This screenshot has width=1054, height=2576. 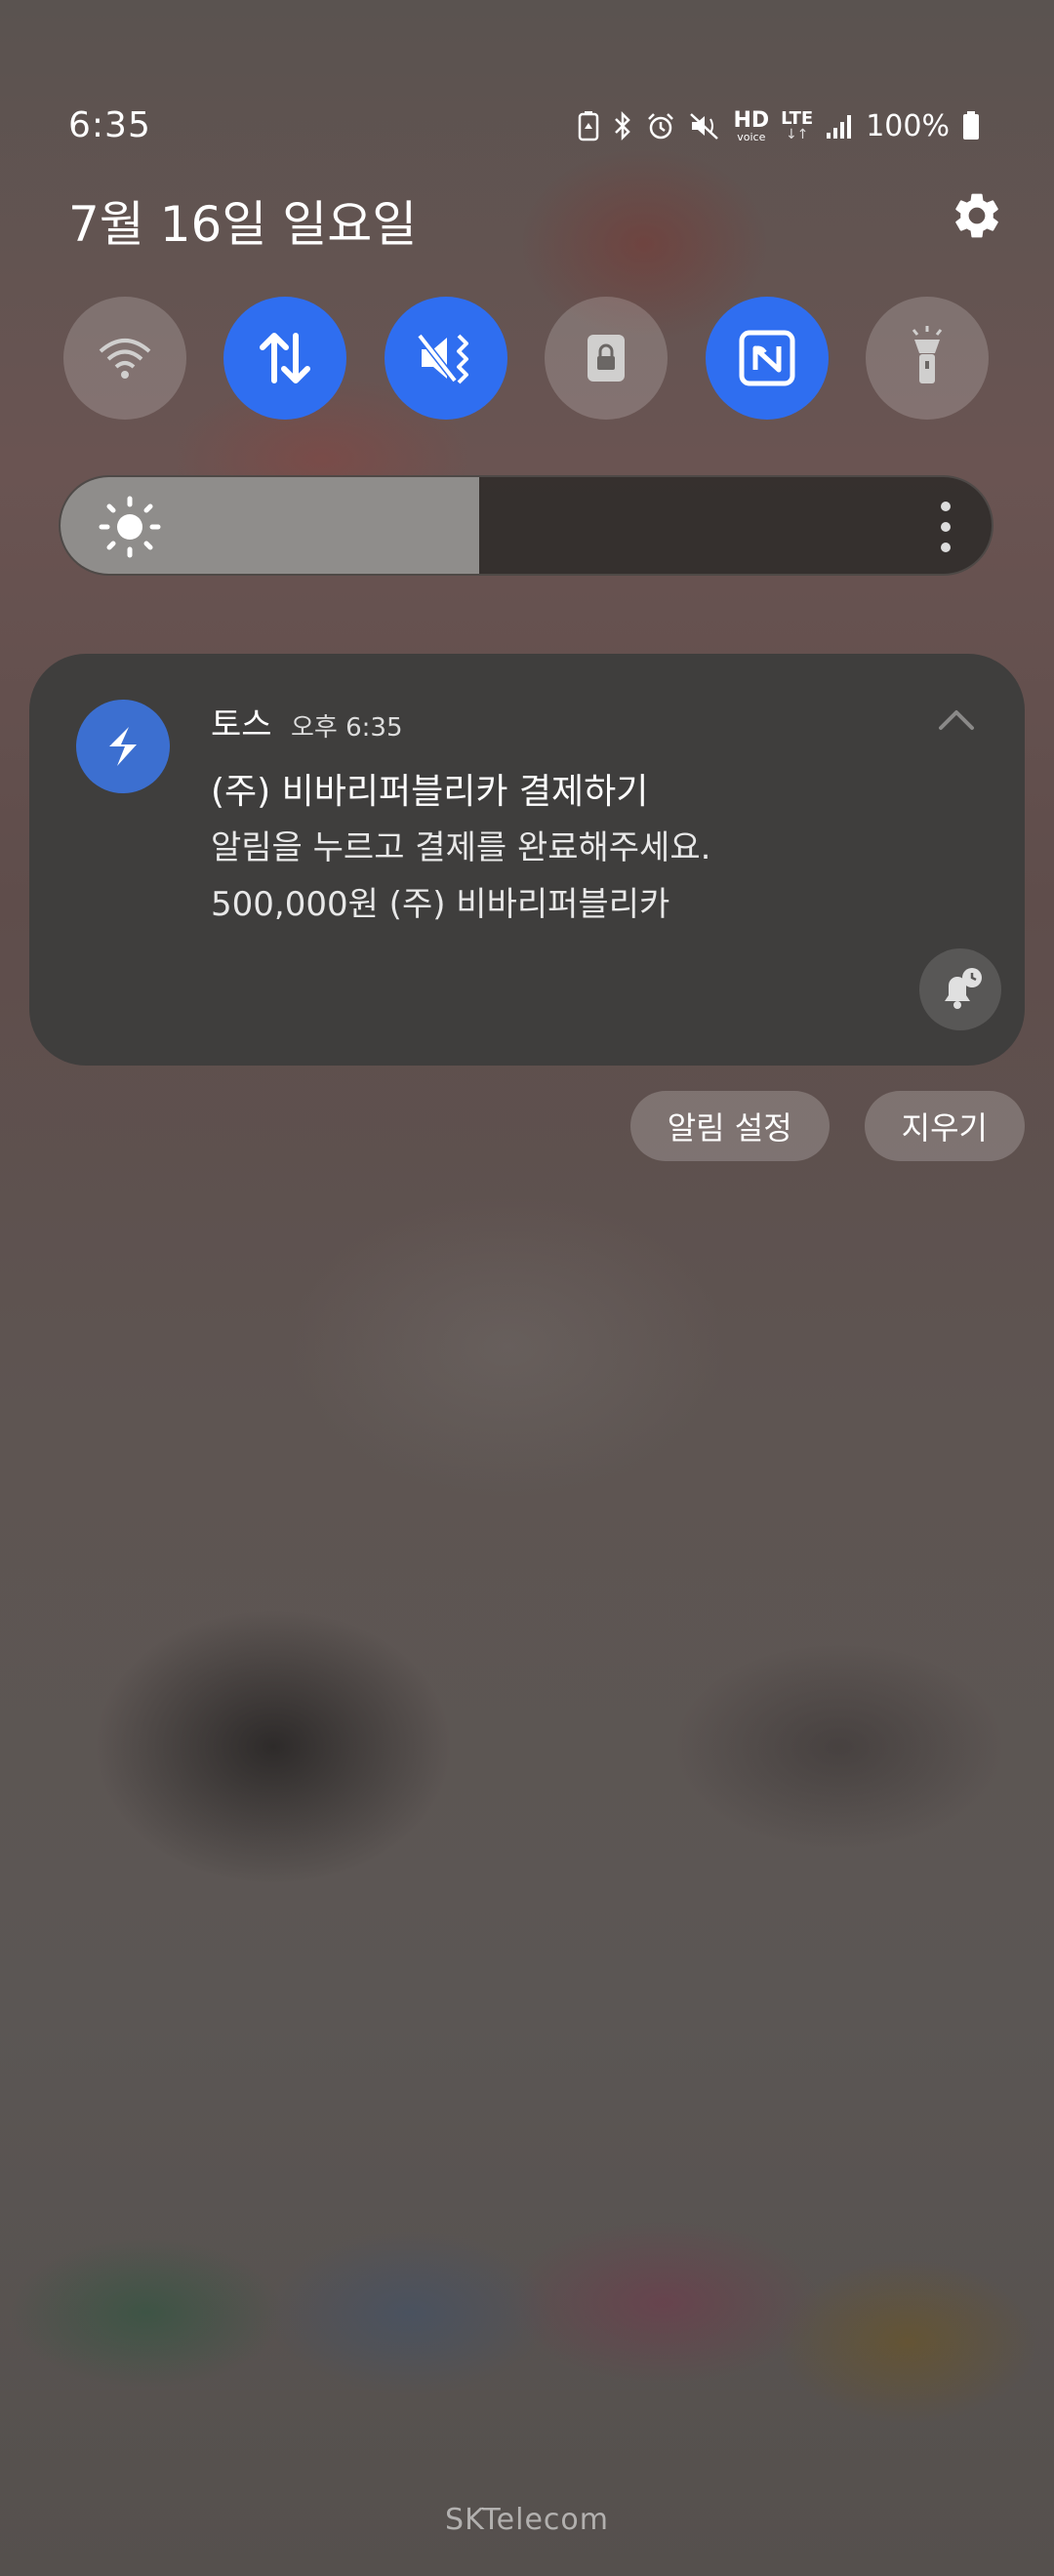 I want to click on status-bar: 6:35 HD voice LTE ↓↑ 100%, so click(x=527, y=127).